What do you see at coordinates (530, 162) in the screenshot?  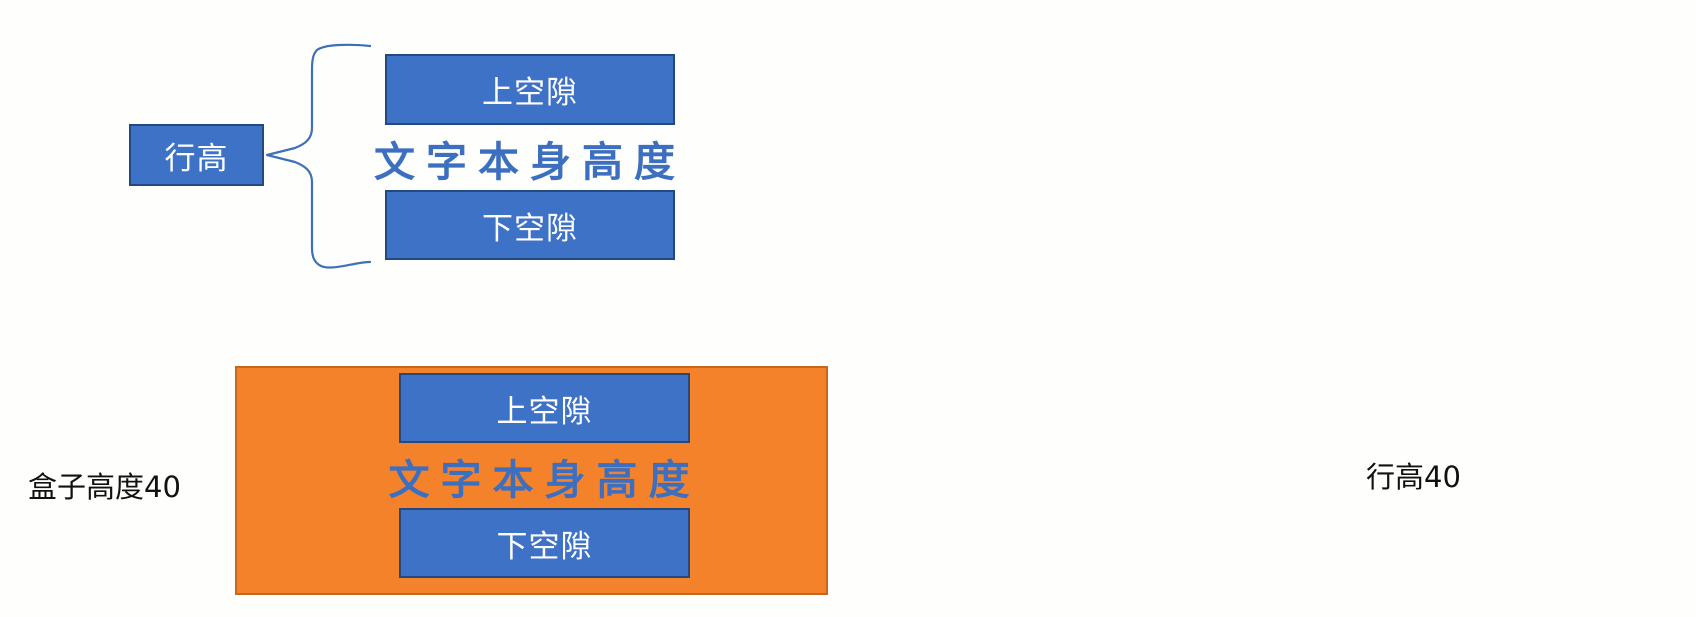 I see `text-height-label: 文字本身高度` at bounding box center [530, 162].